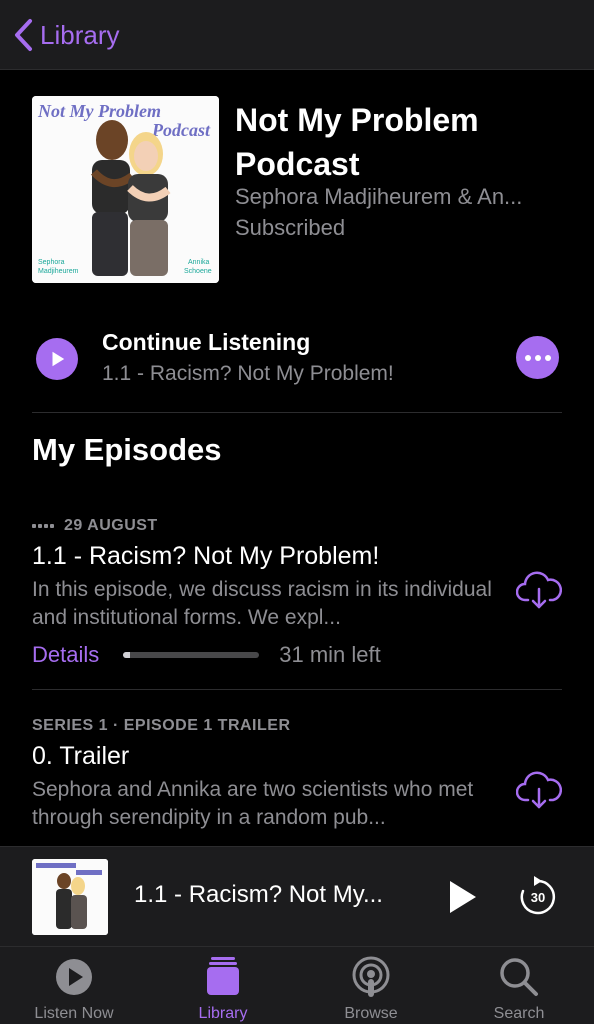 The image size is (594, 1024). What do you see at coordinates (330, 654) in the screenshot?
I see `time-left: 31 min left` at bounding box center [330, 654].